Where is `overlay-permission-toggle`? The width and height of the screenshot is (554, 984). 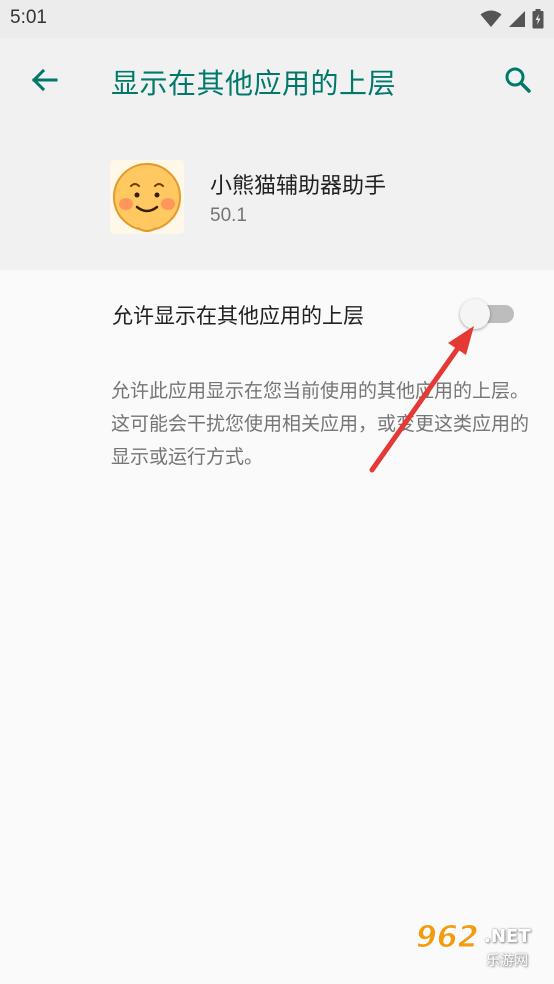 overlay-permission-toggle is located at coordinates (488, 313).